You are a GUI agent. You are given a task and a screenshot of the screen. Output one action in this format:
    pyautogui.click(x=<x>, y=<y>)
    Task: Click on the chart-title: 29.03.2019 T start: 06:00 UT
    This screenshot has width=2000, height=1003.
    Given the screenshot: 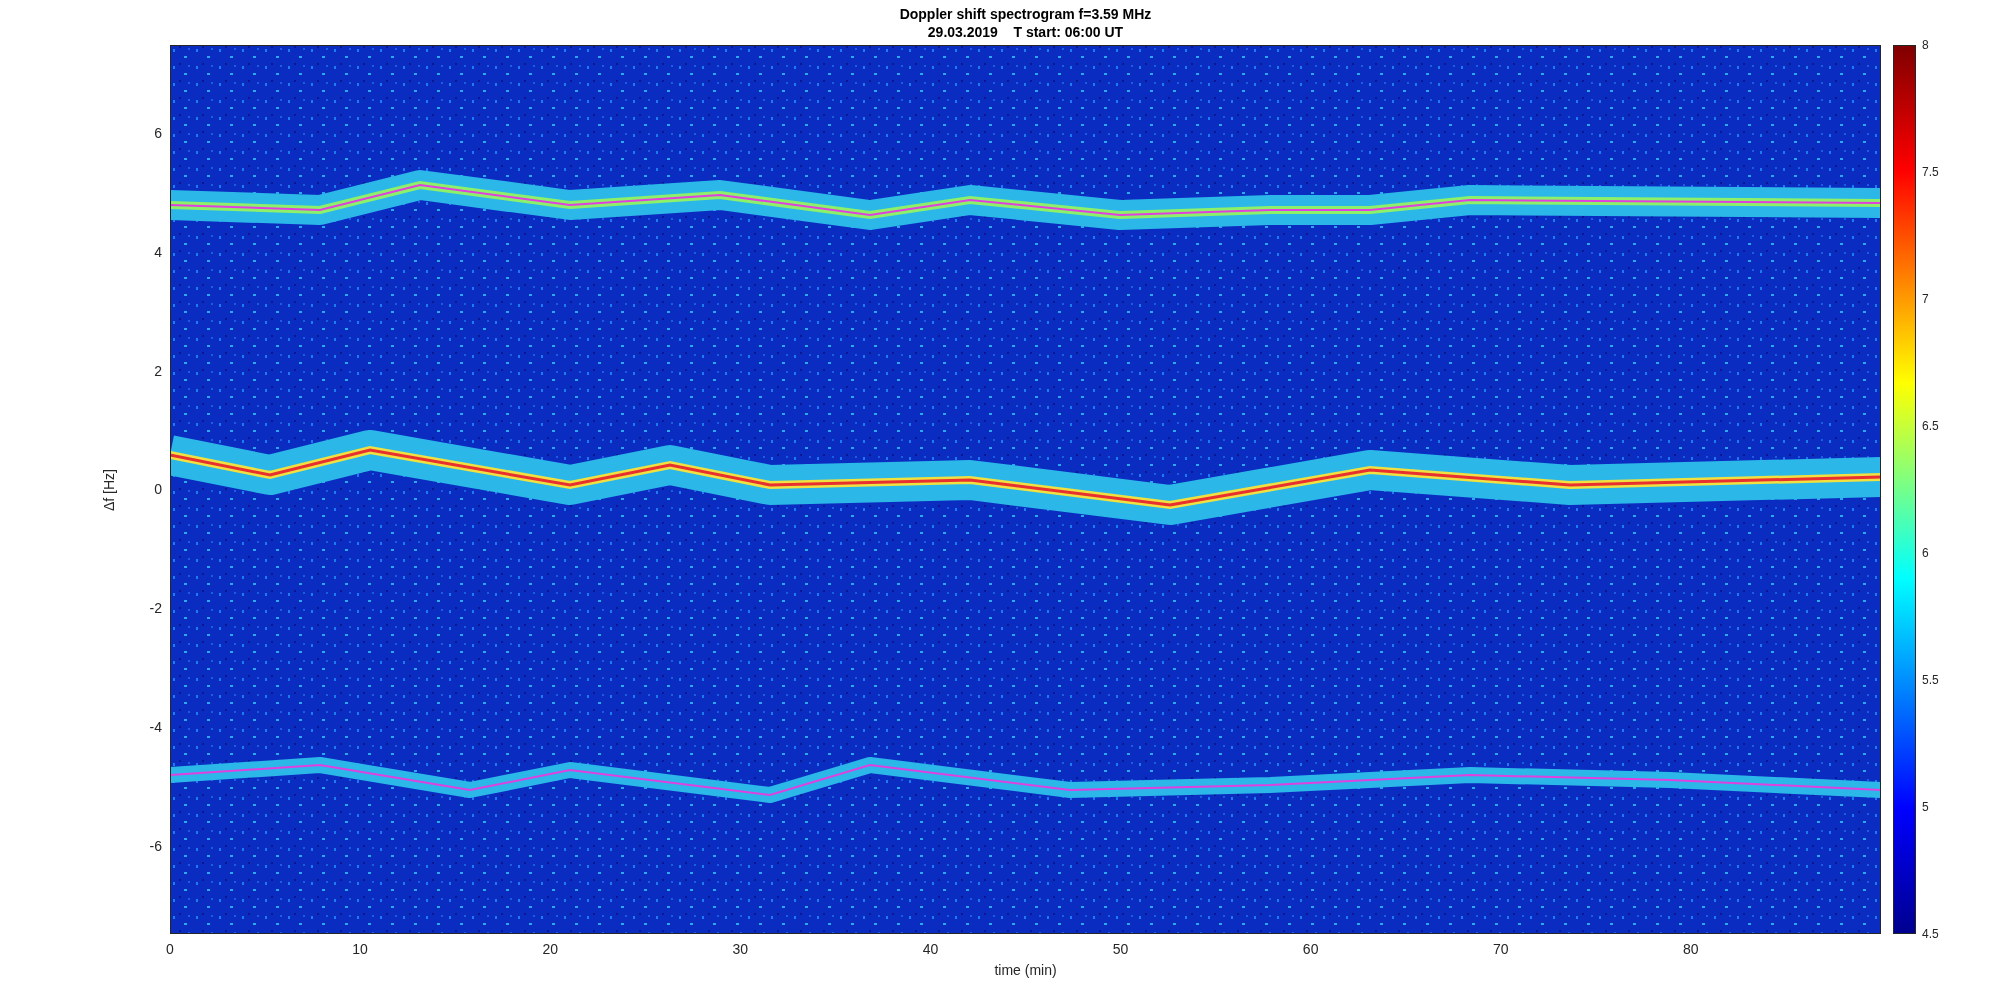 What is the action you would take?
    pyautogui.click(x=1025, y=32)
    